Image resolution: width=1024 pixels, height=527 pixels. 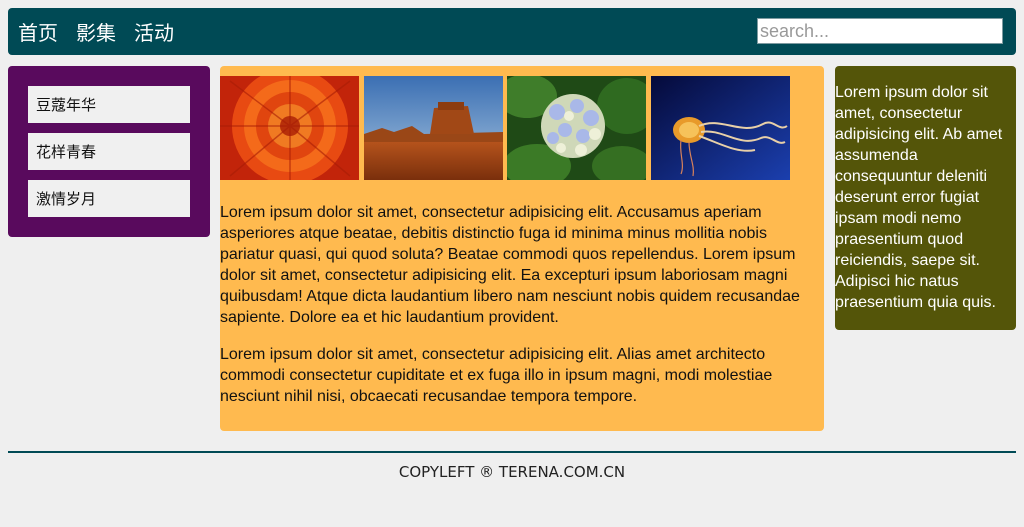 What do you see at coordinates (154, 31) in the screenshot?
I see `nav-events: 活动` at bounding box center [154, 31].